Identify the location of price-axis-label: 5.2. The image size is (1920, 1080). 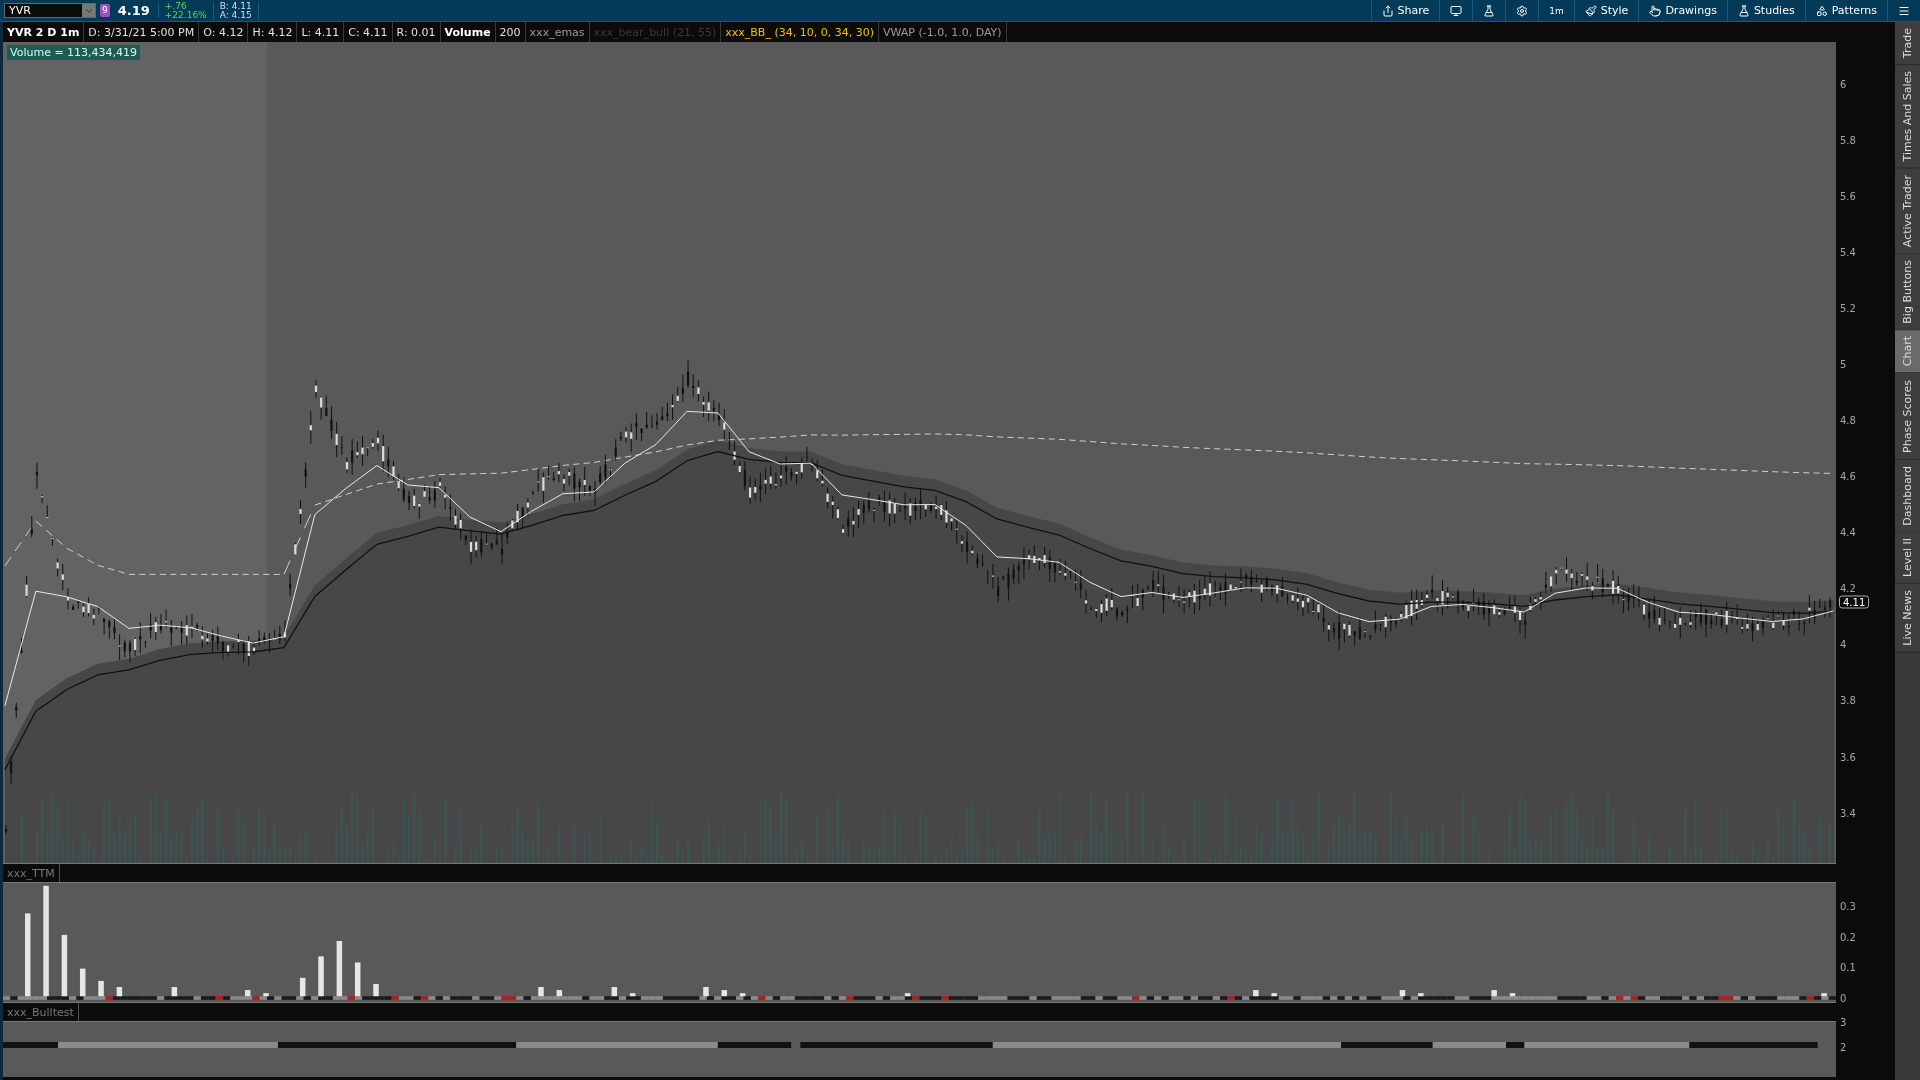
(1848, 308).